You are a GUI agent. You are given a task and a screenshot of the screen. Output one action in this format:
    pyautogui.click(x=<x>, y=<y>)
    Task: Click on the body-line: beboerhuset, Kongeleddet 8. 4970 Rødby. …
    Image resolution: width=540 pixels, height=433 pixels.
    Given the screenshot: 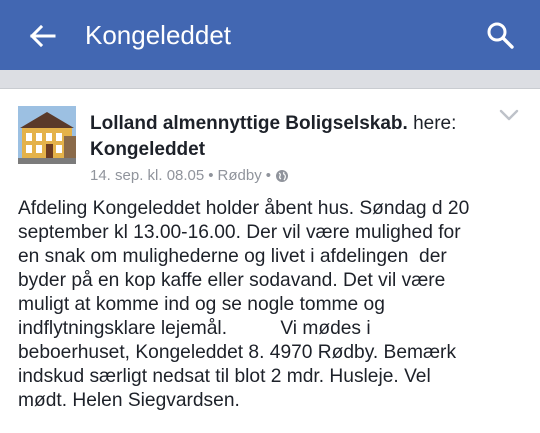 What is the action you would take?
    pyautogui.click(x=237, y=352)
    